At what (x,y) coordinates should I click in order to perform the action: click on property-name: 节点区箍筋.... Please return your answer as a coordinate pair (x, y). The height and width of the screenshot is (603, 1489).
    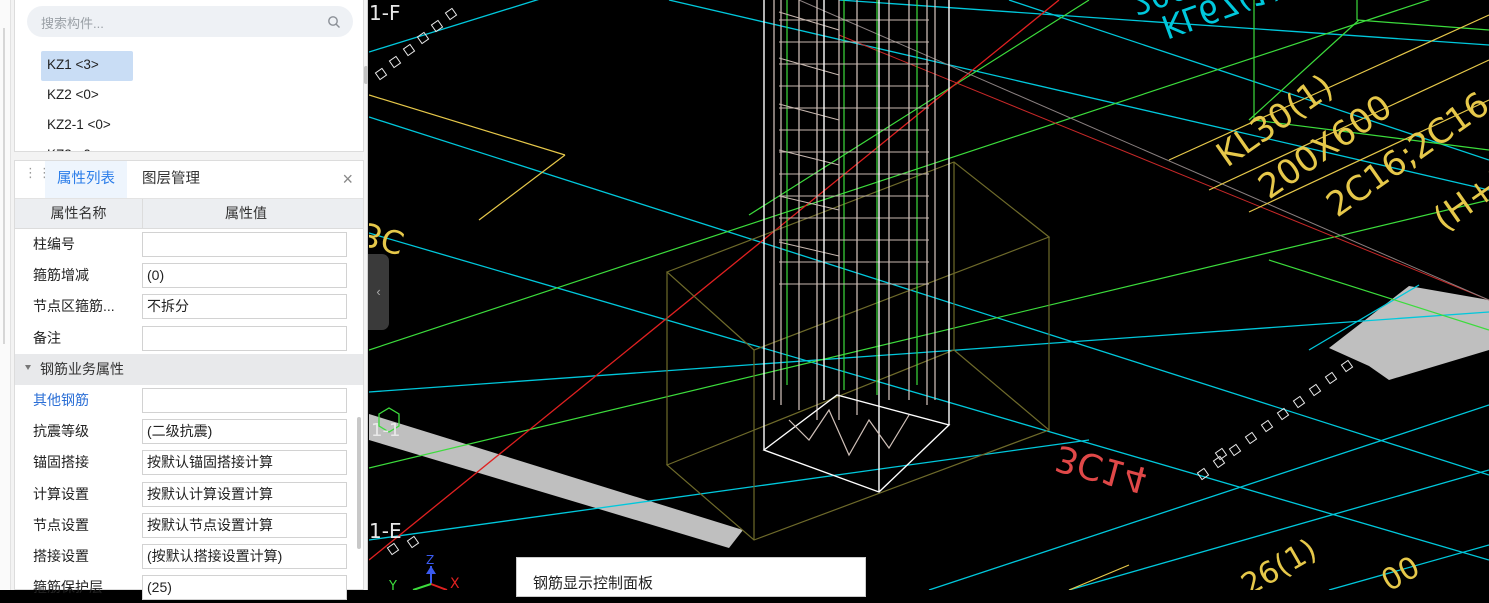
    Looking at the image, I should click on (74, 306).